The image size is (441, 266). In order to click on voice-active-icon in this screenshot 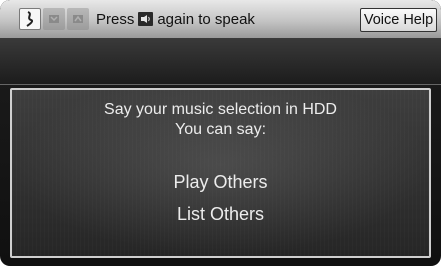, I will do `click(30, 19)`.